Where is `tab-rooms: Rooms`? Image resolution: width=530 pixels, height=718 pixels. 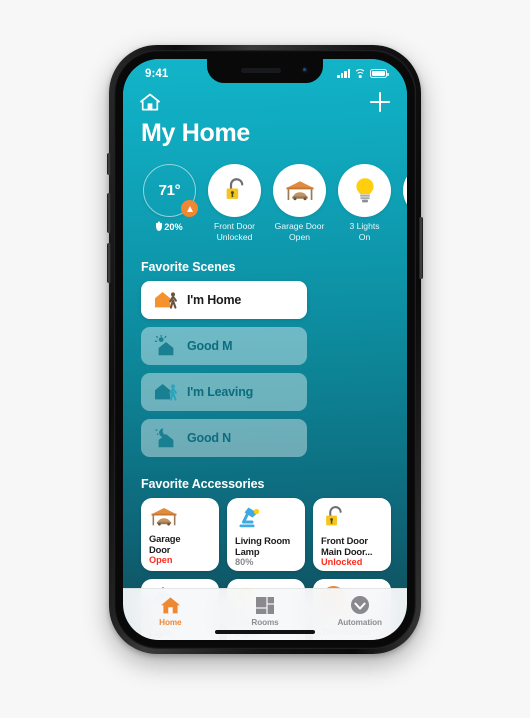
tab-rooms: Rooms is located at coordinates (265, 610).